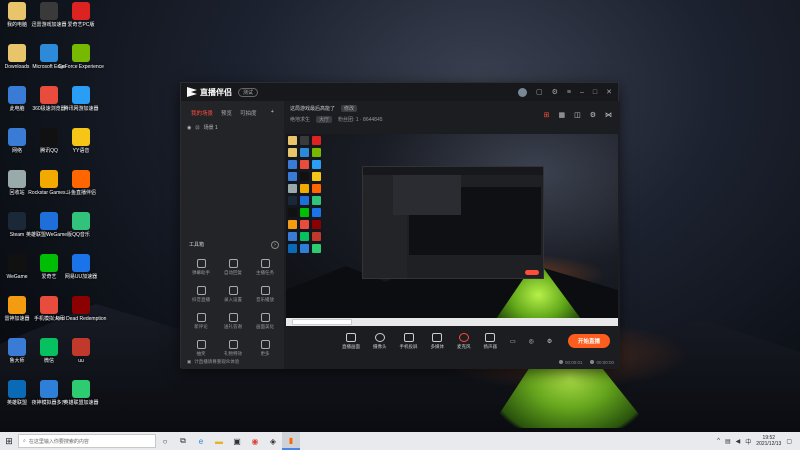 The width and height of the screenshot is (800, 450). I want to click on desktop-icon: 爱奇艺PC版, so click(81, 20).